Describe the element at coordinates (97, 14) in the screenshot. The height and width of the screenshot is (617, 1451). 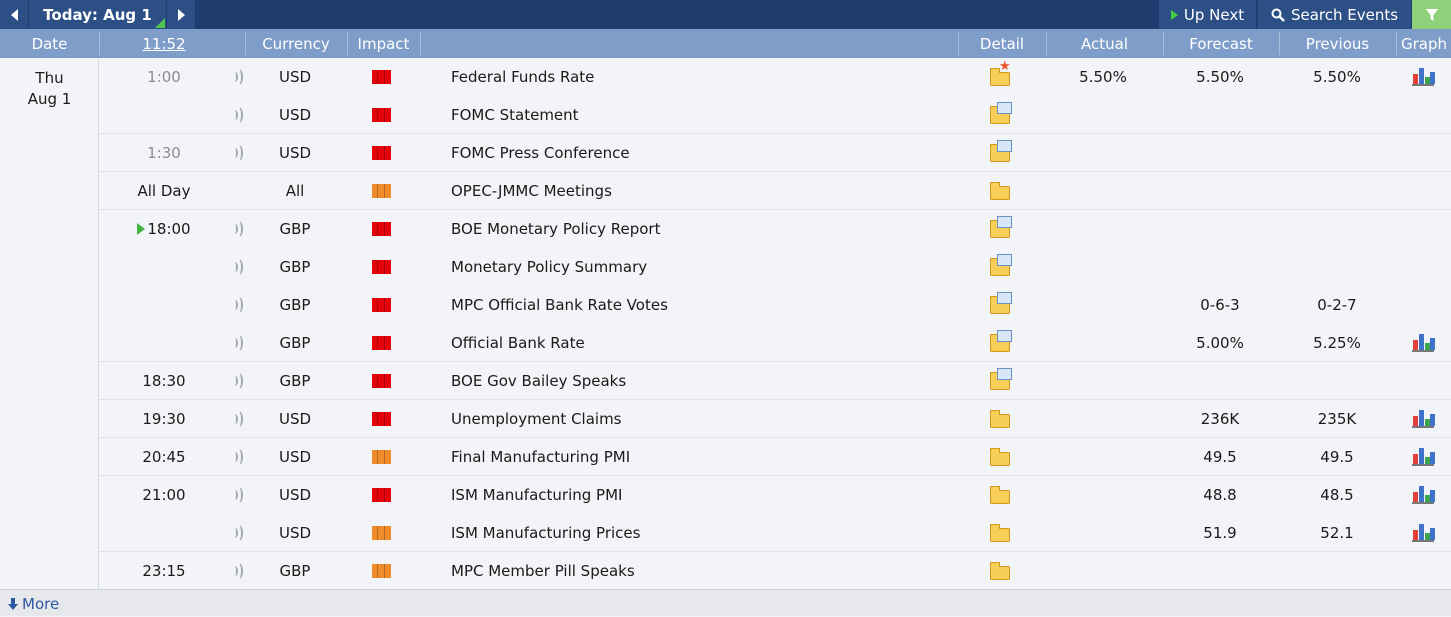
I see `today-button: Today: Aug 1` at that location.